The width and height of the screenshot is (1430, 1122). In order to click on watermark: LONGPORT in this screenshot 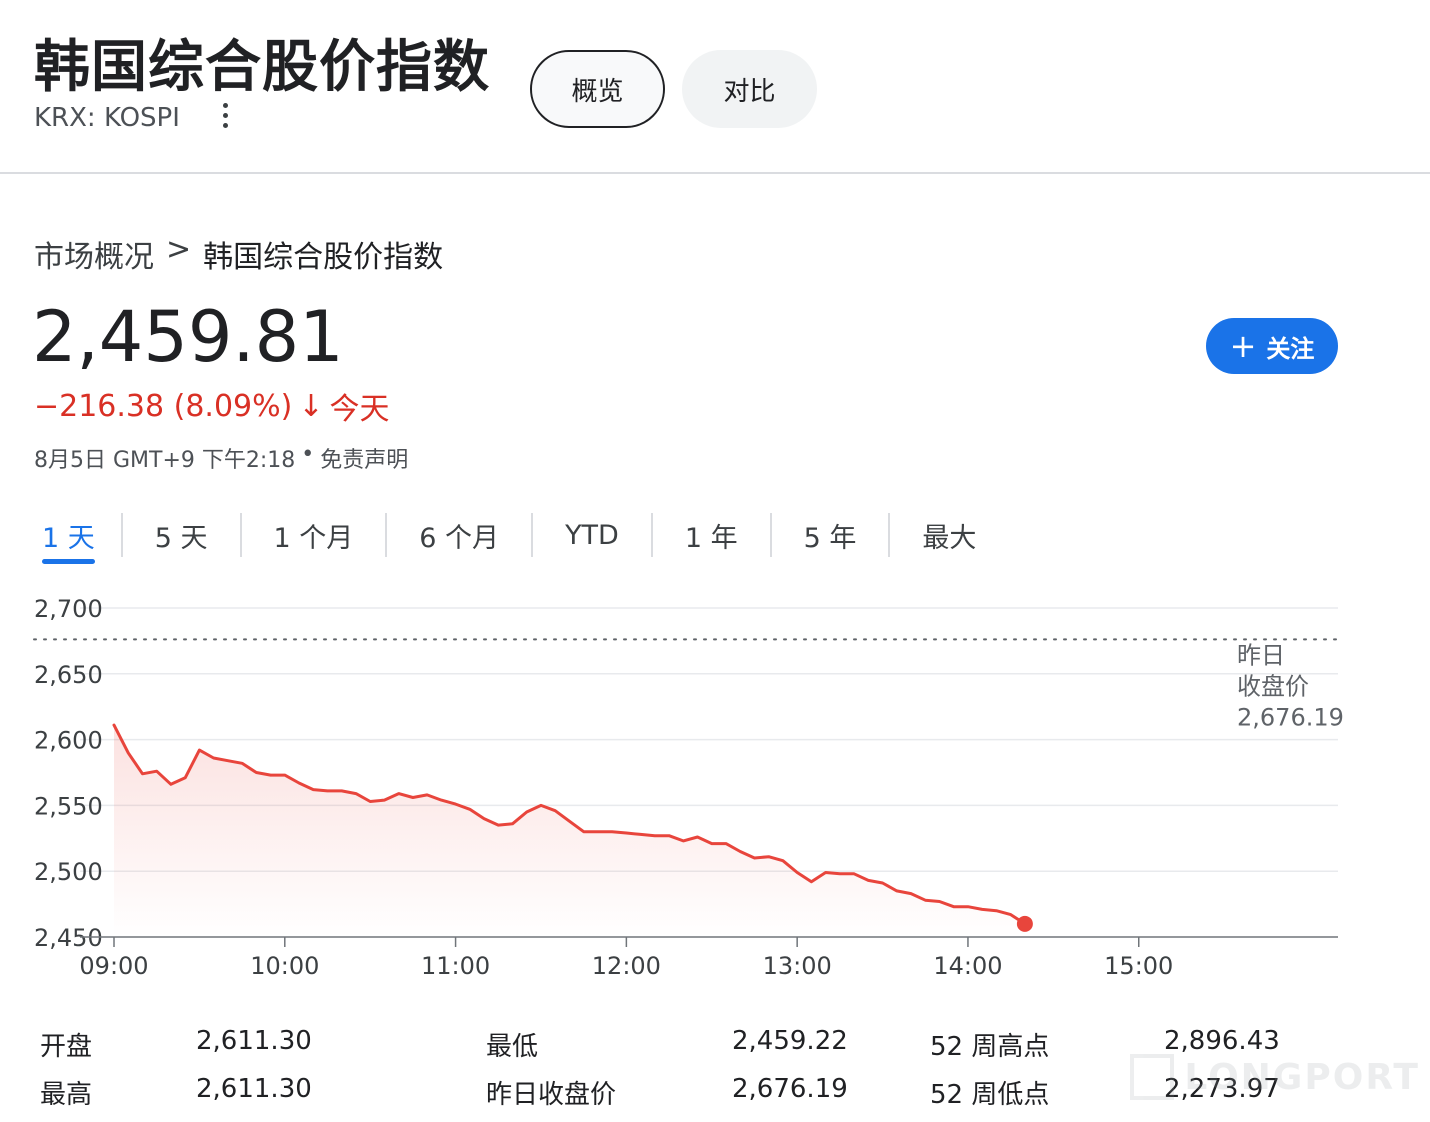, I will do `click(1275, 1077)`.